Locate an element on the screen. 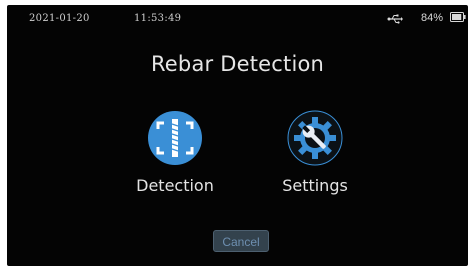  status-date: 2021-01-20 is located at coordinates (59, 18).